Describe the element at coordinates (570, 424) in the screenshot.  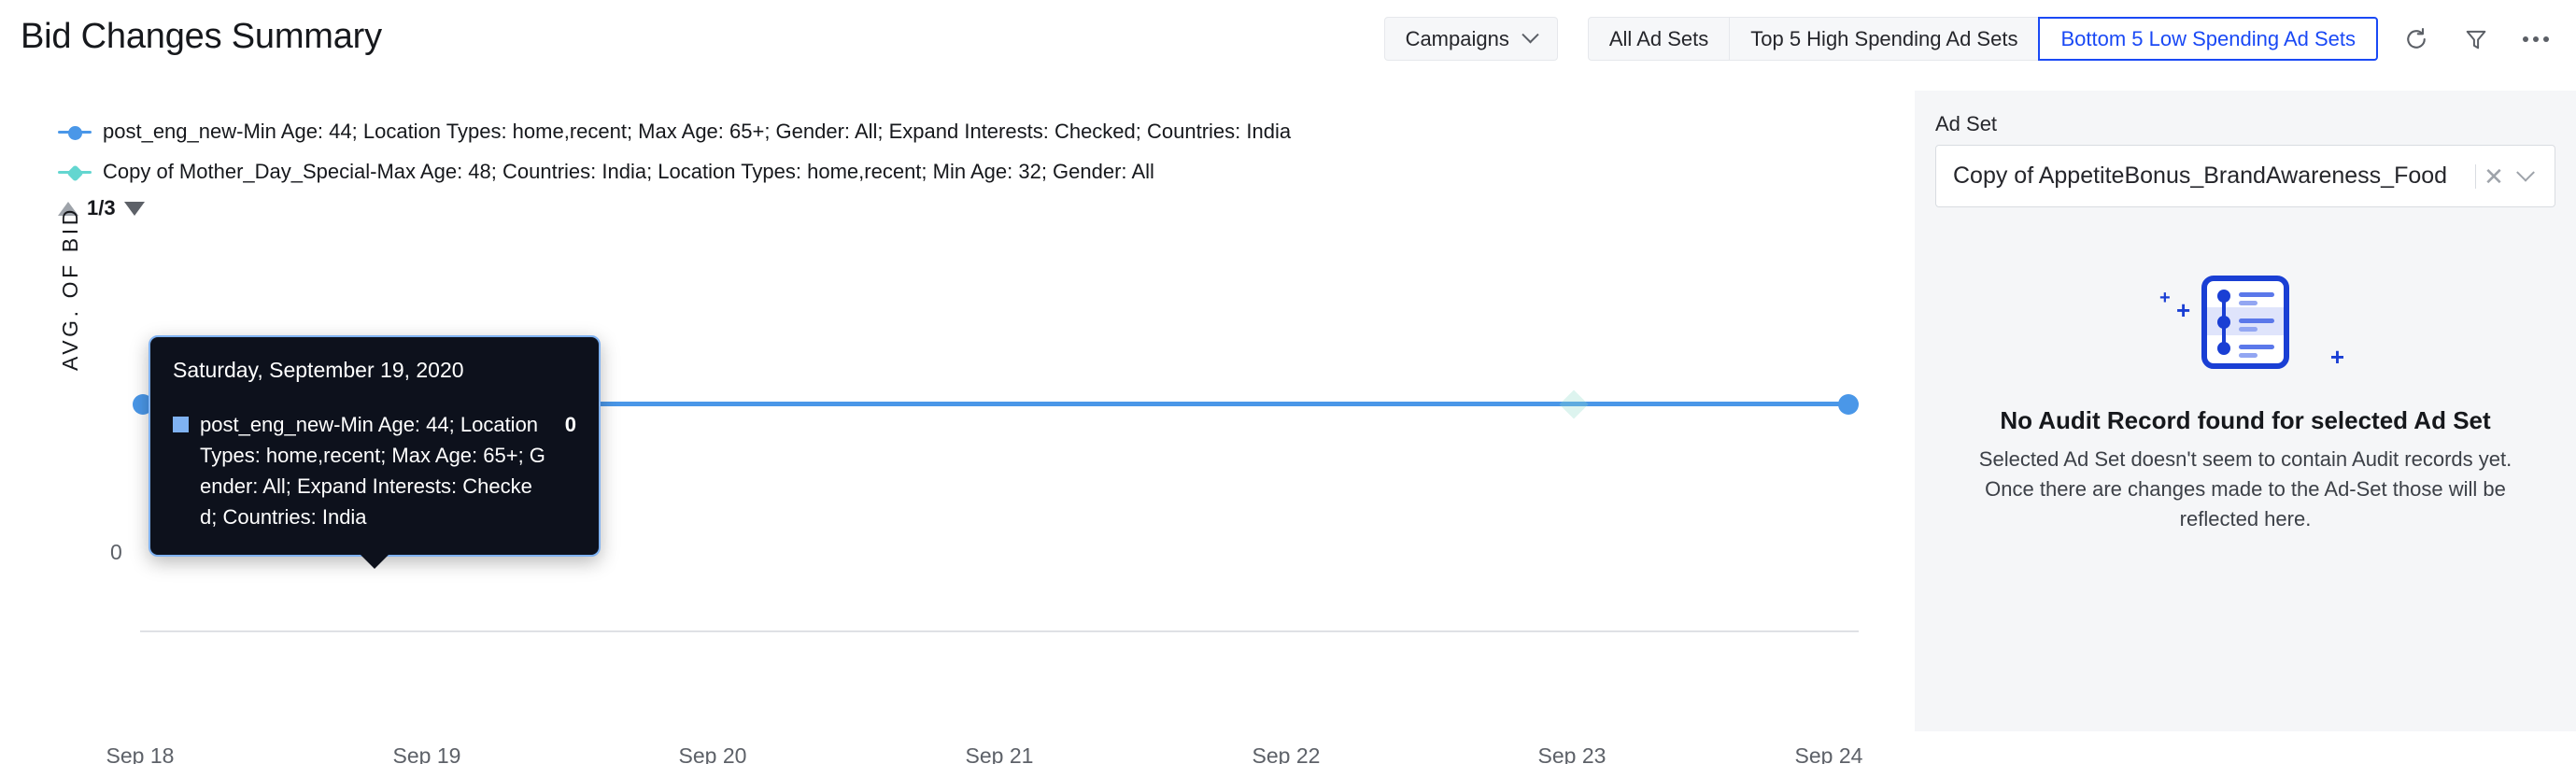
I see `tooltip-series-value: 0` at that location.